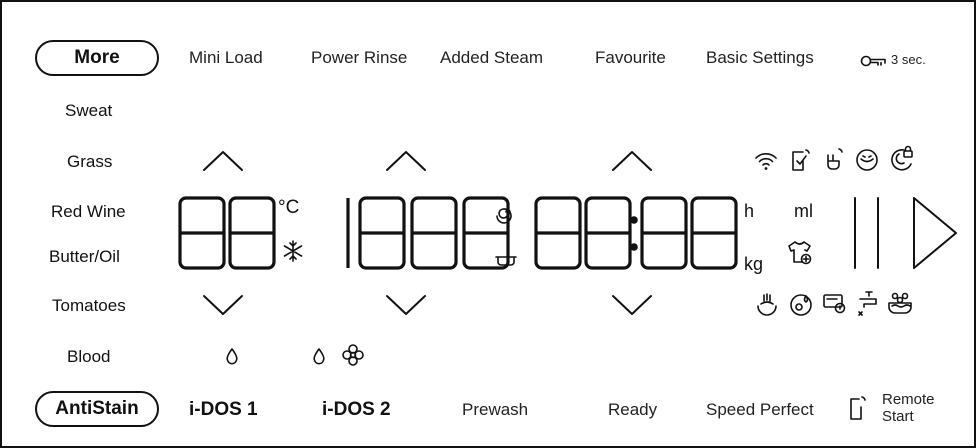 This screenshot has height=448, width=976. Describe the element at coordinates (227, 233) in the screenshot. I see `temperature-digits` at that location.